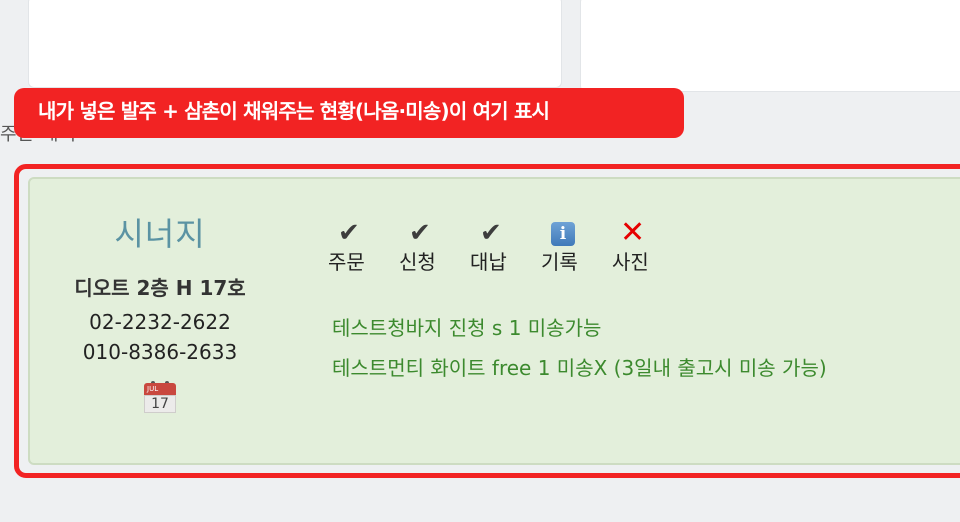 The image size is (960, 522). I want to click on calendar-icon: JUL 17, so click(160, 397).